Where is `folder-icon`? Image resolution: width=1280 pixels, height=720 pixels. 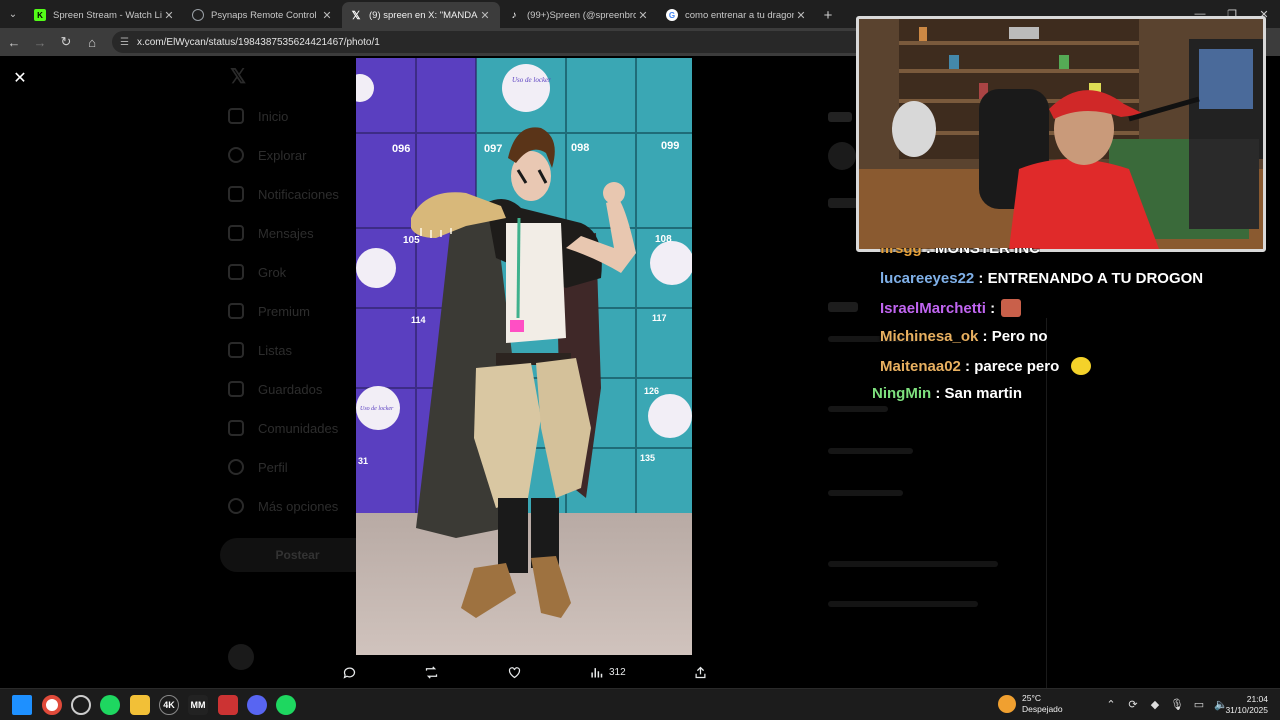 folder-icon is located at coordinates (140, 705).